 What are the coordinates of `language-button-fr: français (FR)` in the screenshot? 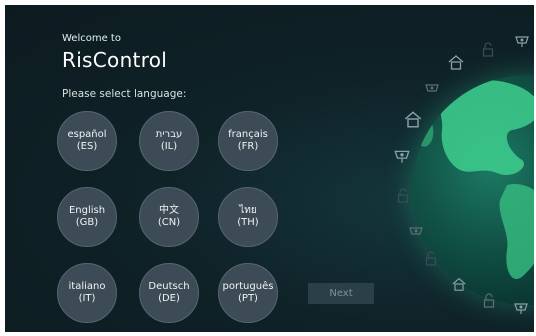 It's located at (248, 141).